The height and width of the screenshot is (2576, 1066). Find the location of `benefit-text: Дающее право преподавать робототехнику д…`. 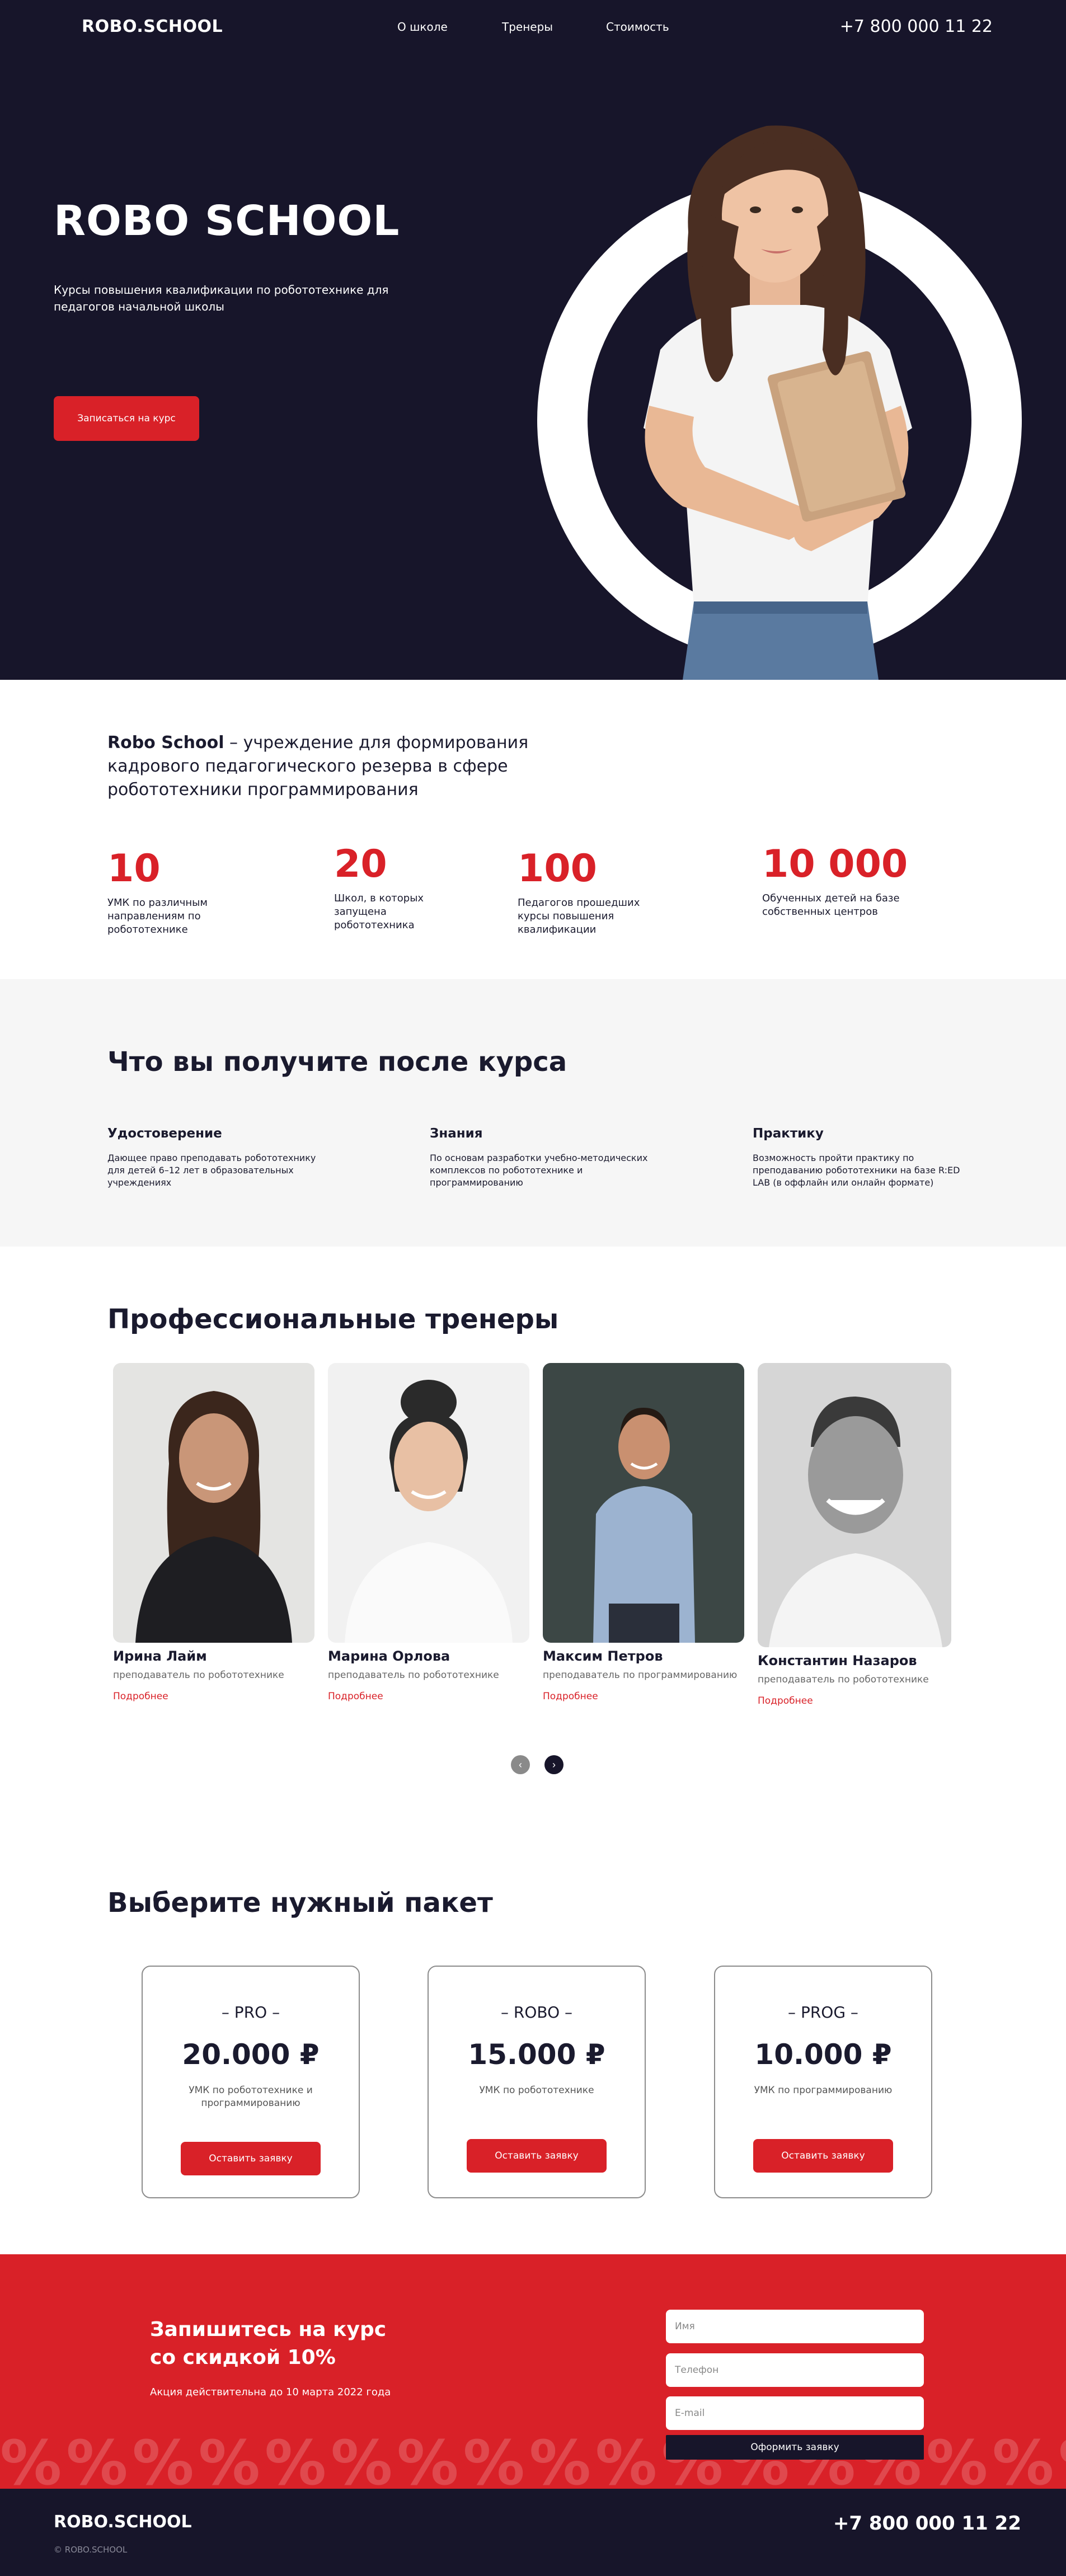

benefit-text: Дающее право преподавать робототехнику д… is located at coordinates (212, 1170).